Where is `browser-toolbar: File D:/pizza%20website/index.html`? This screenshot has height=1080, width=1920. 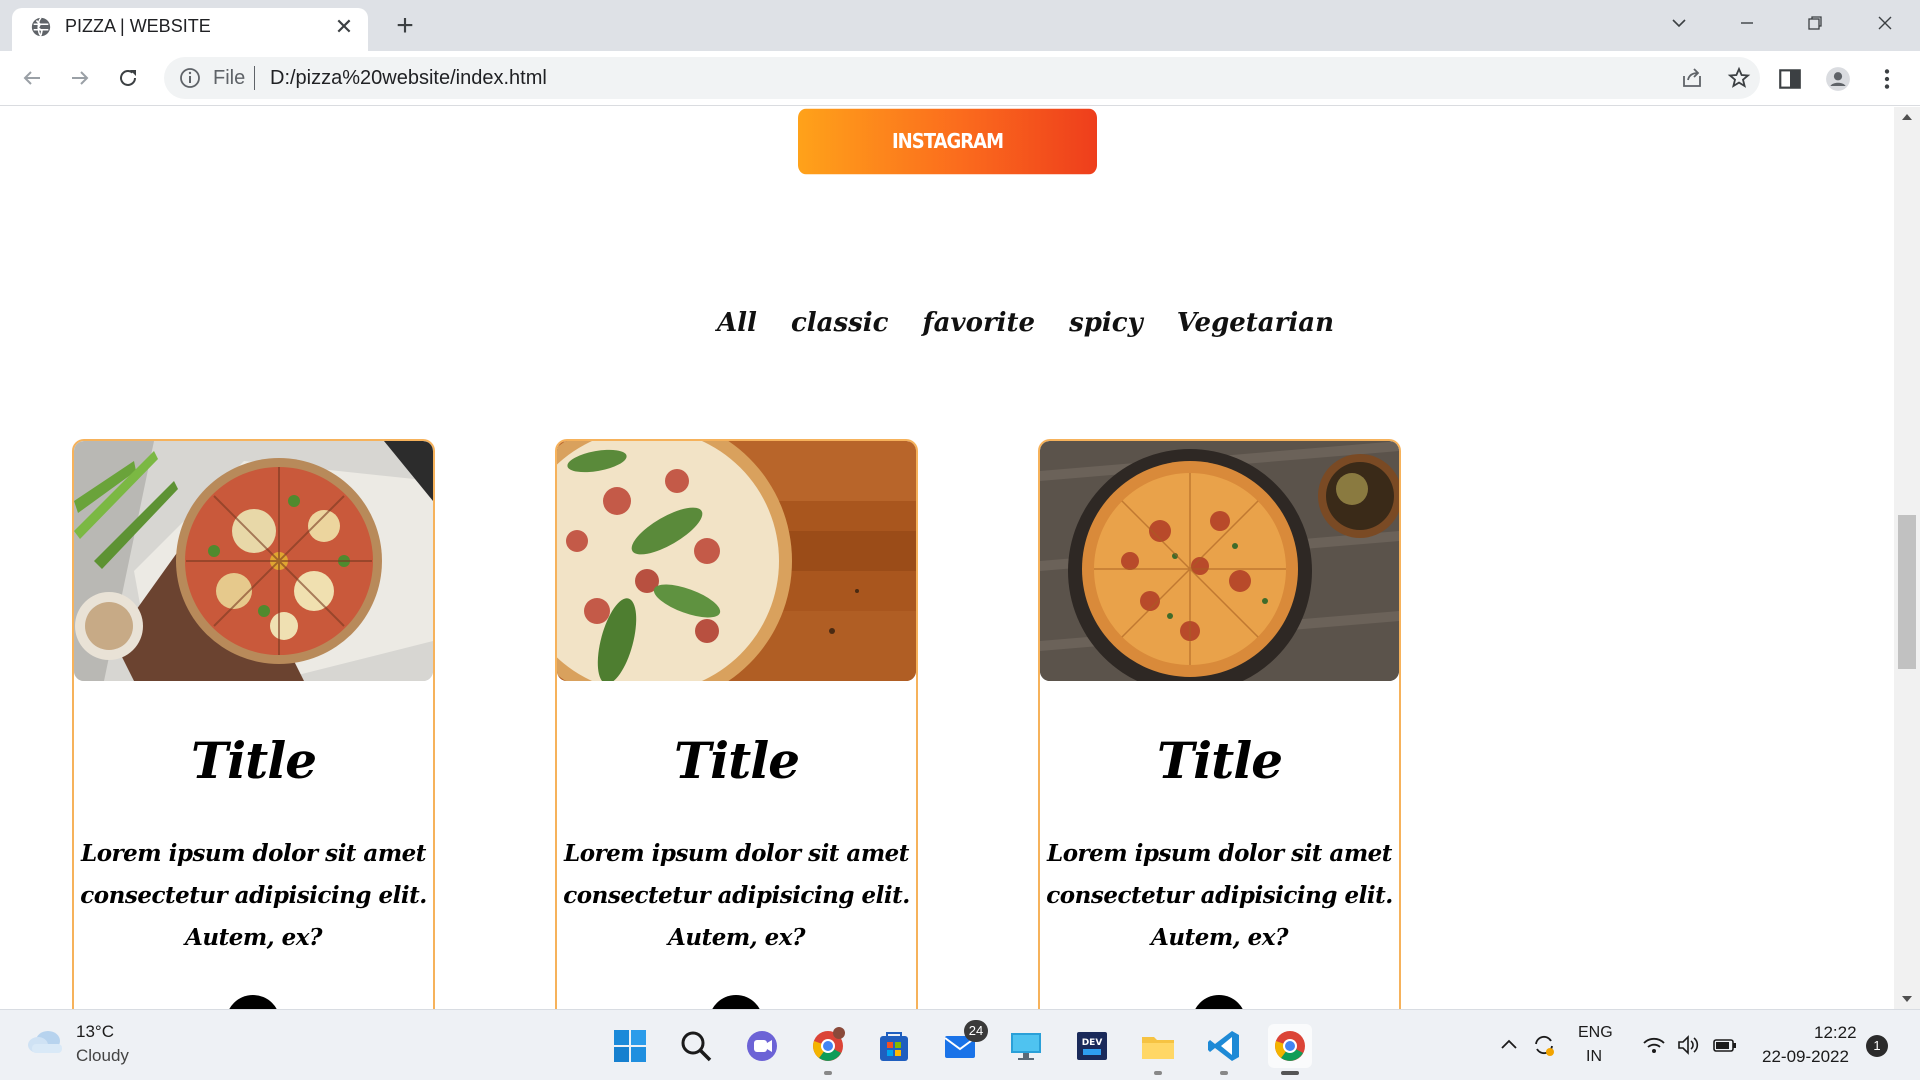 browser-toolbar: File D:/pizza%20website/index.html is located at coordinates (960, 78).